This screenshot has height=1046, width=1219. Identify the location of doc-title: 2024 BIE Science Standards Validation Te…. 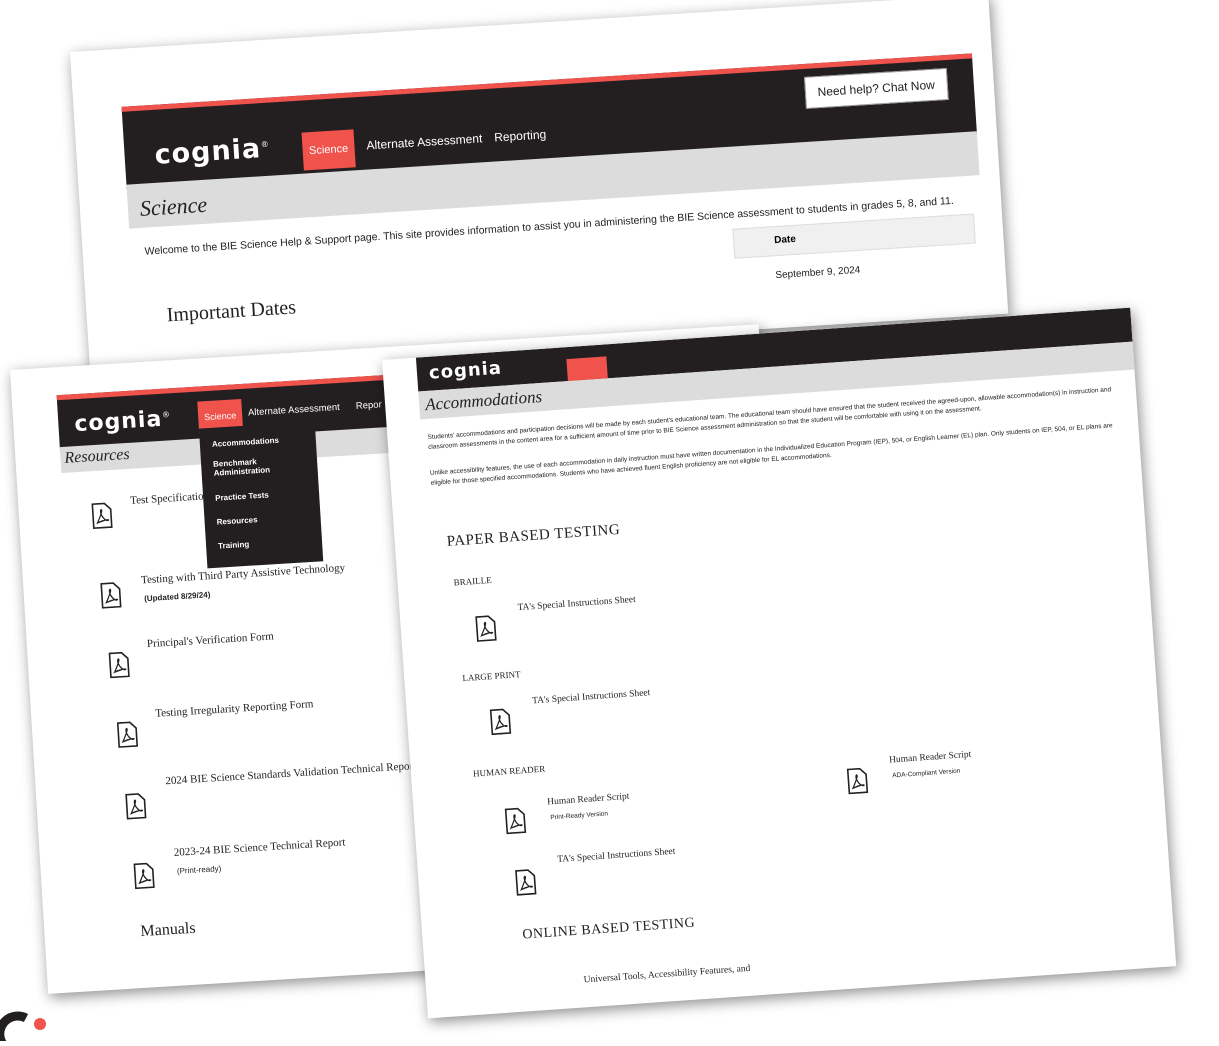
(290, 773).